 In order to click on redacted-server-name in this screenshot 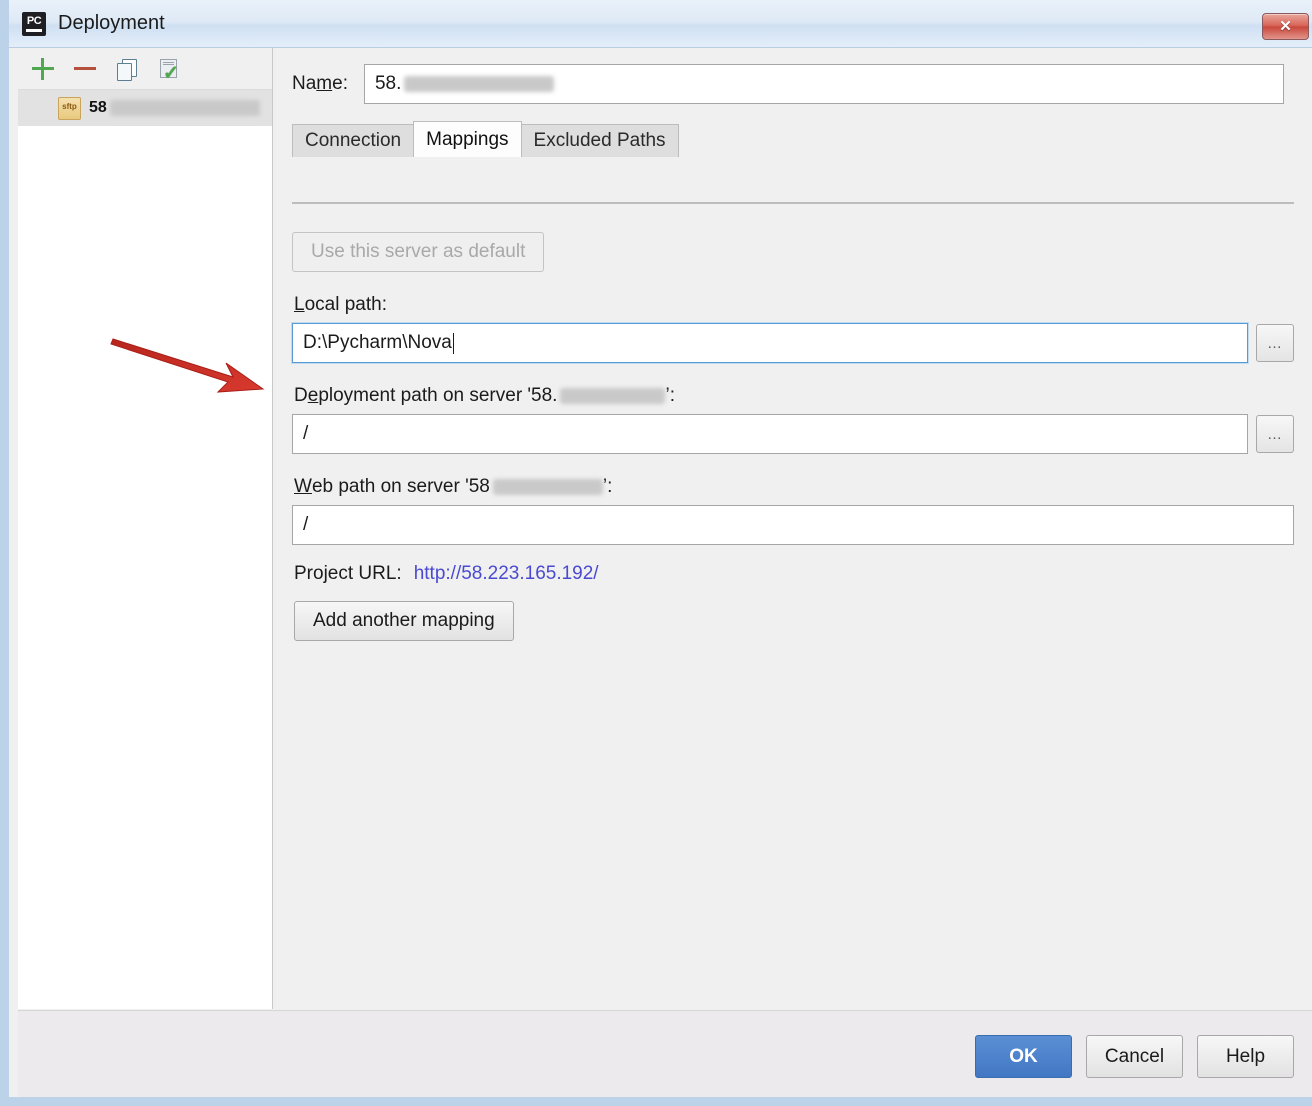, I will do `click(184, 108)`.